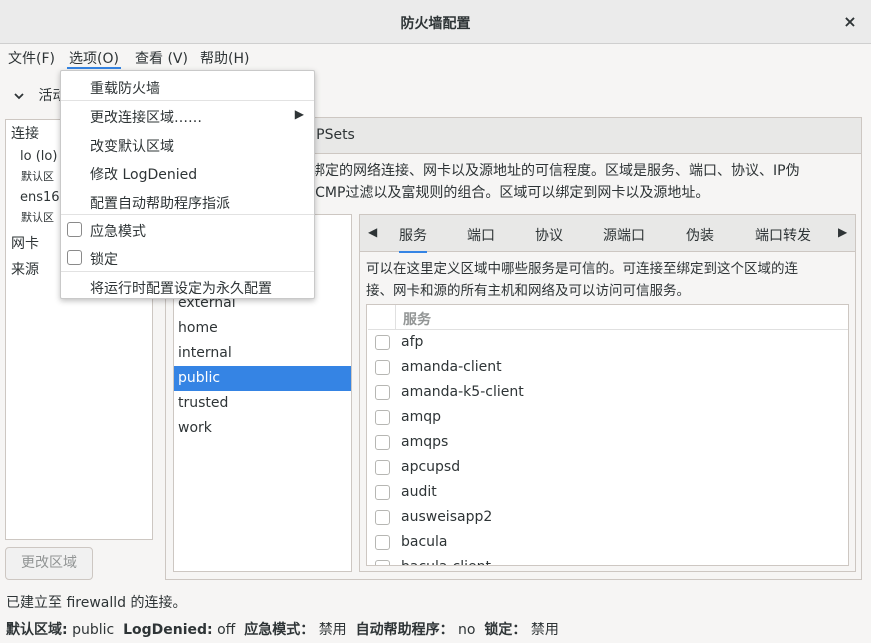 This screenshot has width=871, height=643. Describe the element at coordinates (607, 343) in the screenshot. I see `table-row: afp` at that location.